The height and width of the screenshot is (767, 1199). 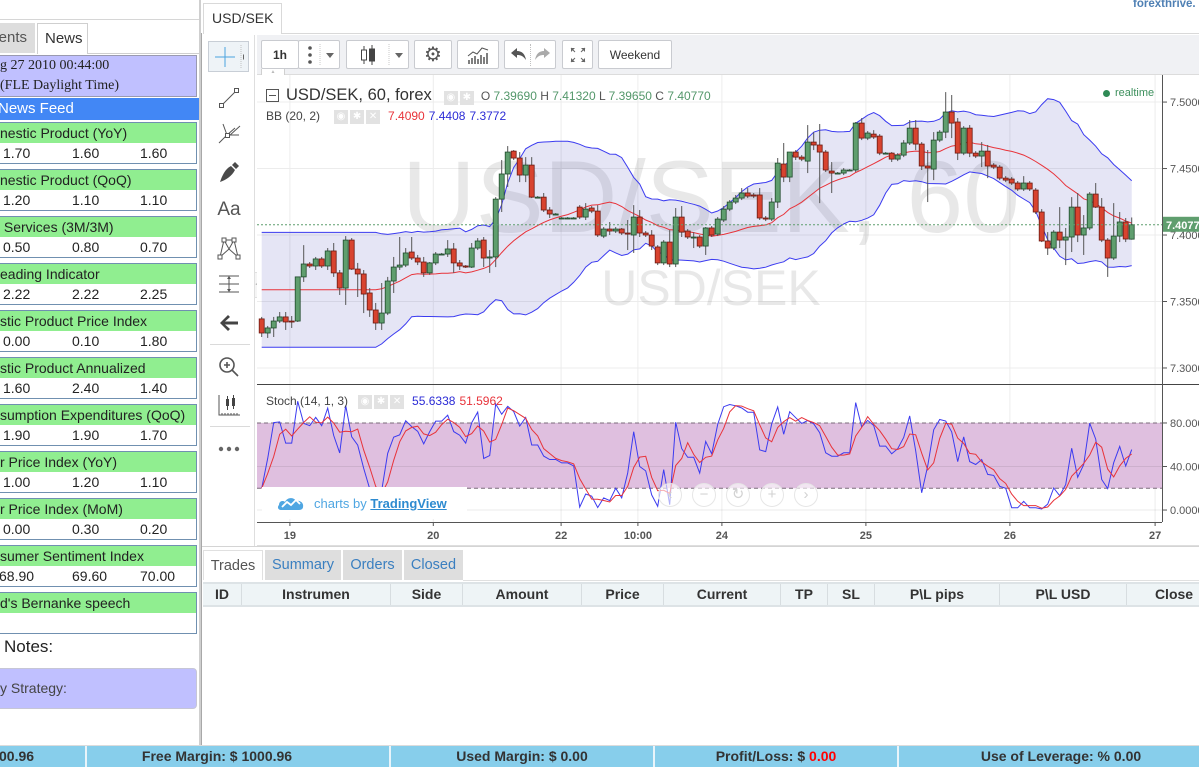 I want to click on open-value: 7.39690, so click(x=515, y=95).